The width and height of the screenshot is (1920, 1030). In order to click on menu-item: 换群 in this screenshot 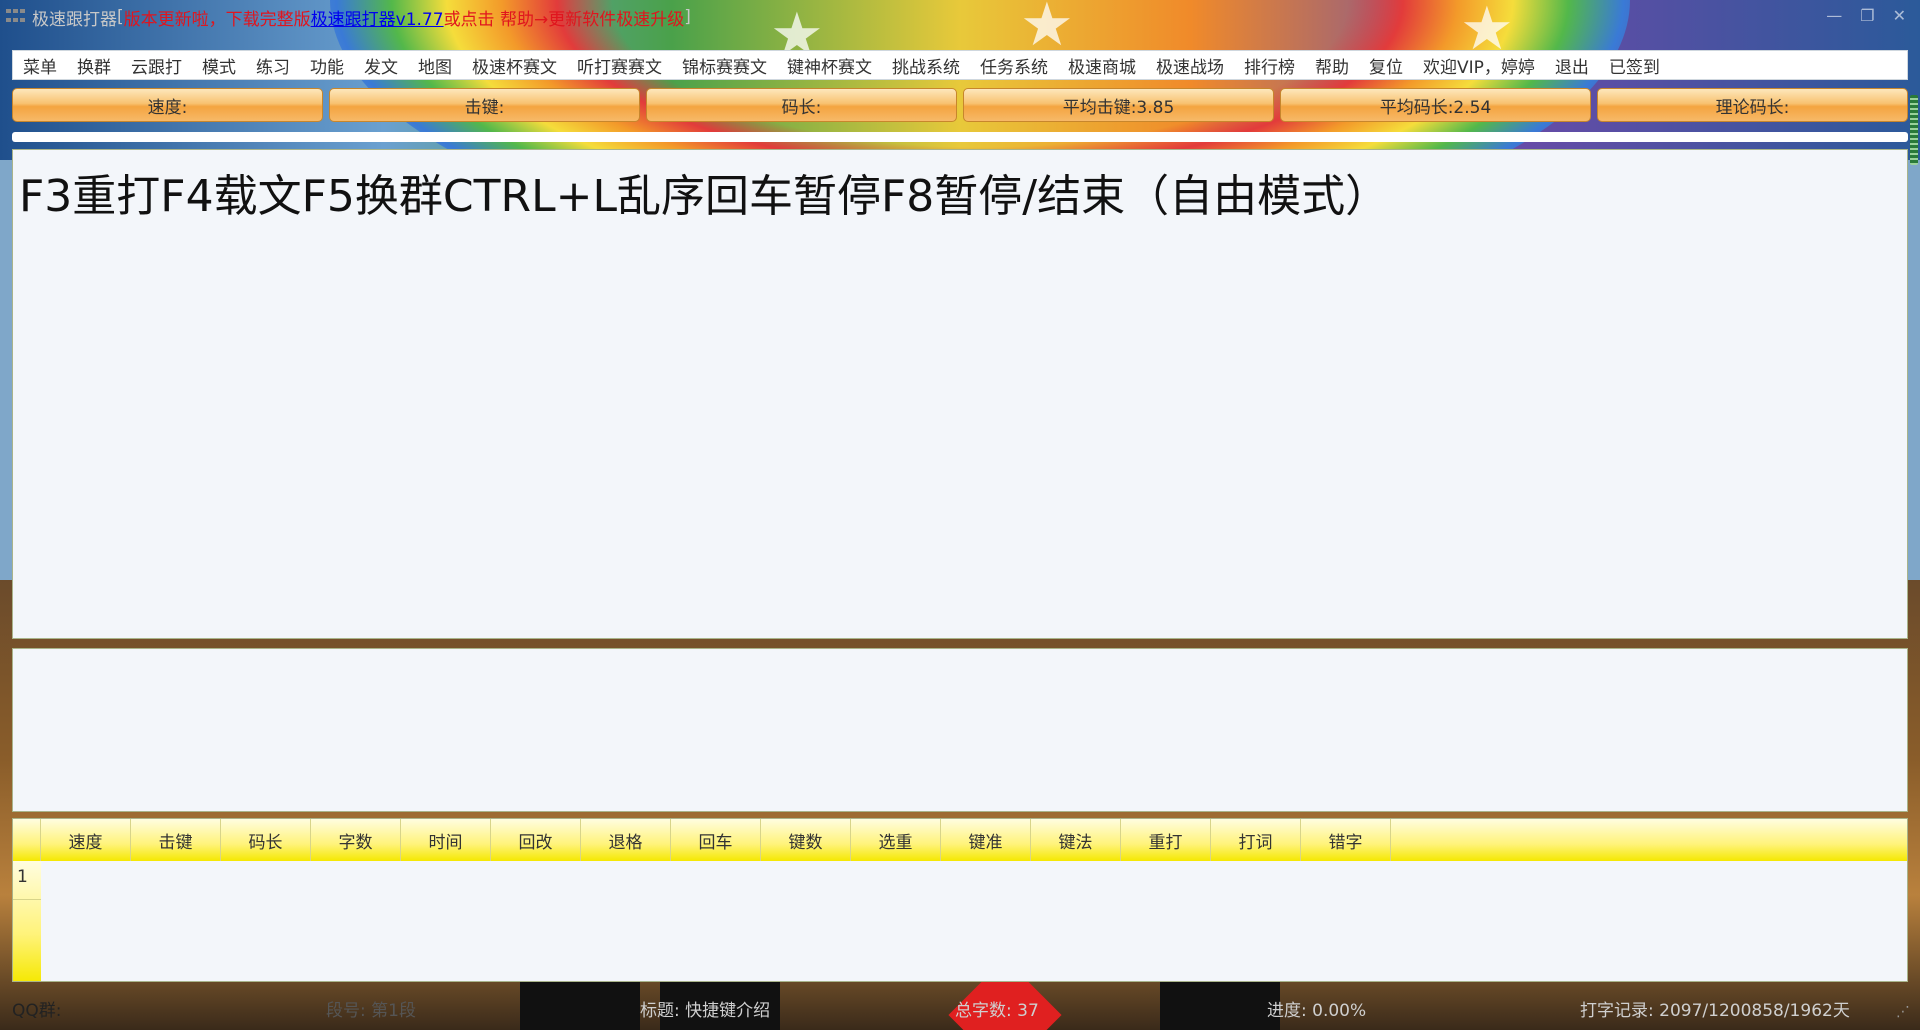, I will do `click(94, 65)`.